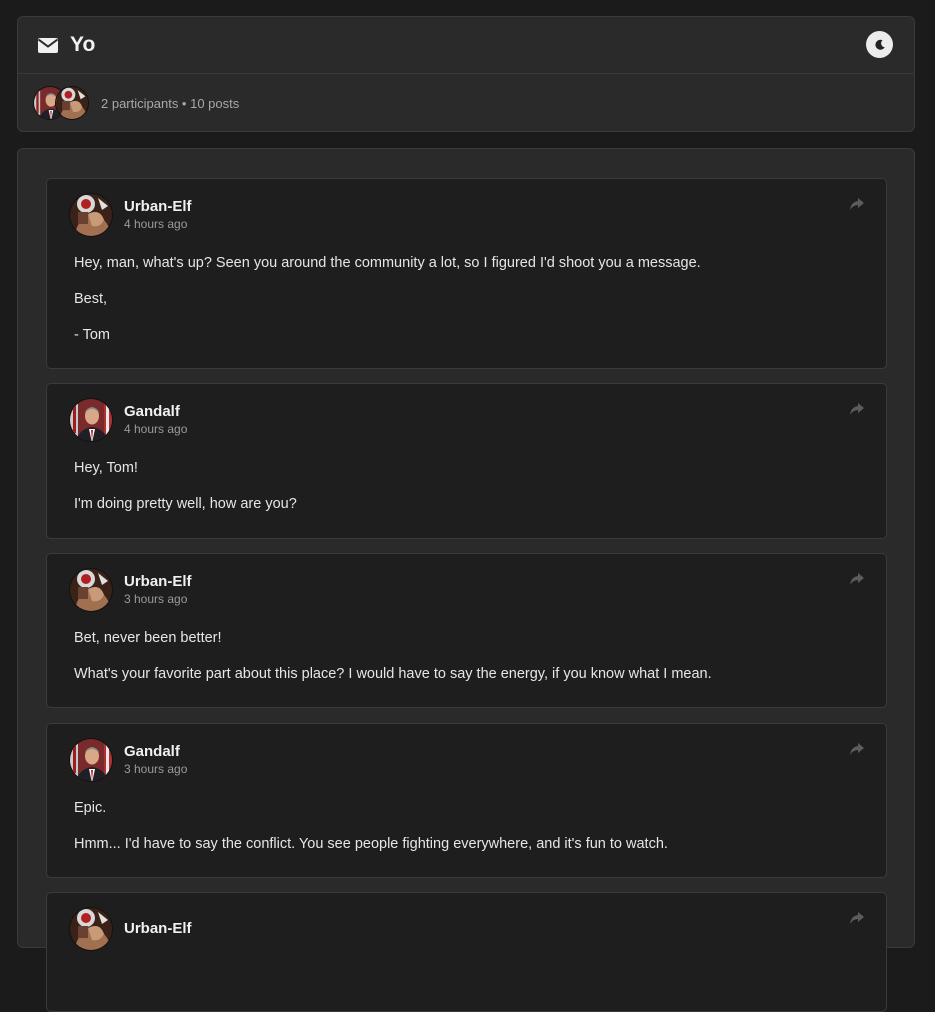 The width and height of the screenshot is (935, 1012). Describe the element at coordinates (148, 638) in the screenshot. I see `post-text: Bet, never been better!` at that location.